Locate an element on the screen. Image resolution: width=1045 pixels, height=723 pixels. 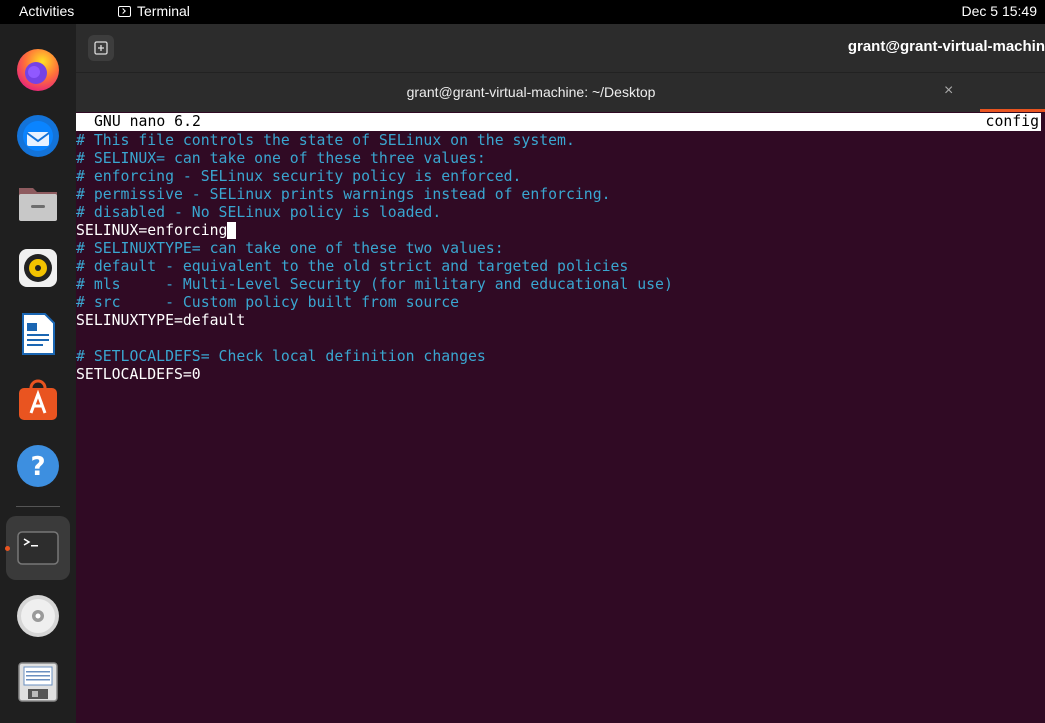
app-menu: Terminal is located at coordinates (154, 11).